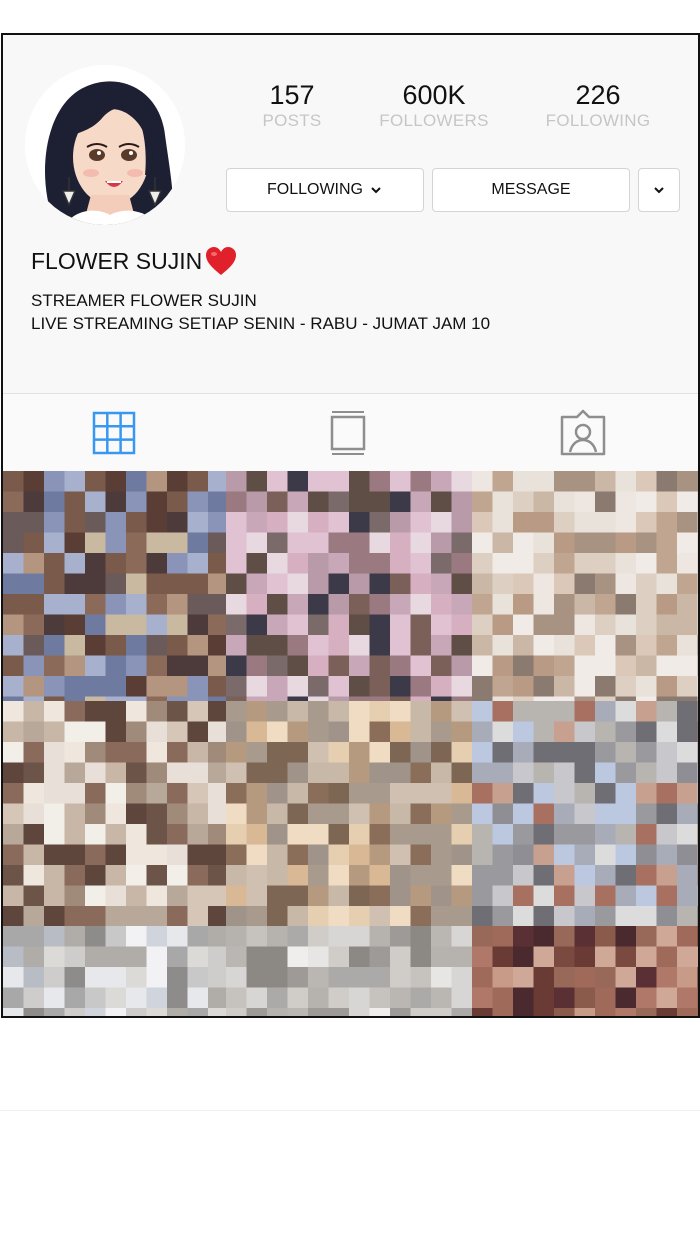 The height and width of the screenshot is (1240, 700). I want to click on more-options-button, so click(659, 190).